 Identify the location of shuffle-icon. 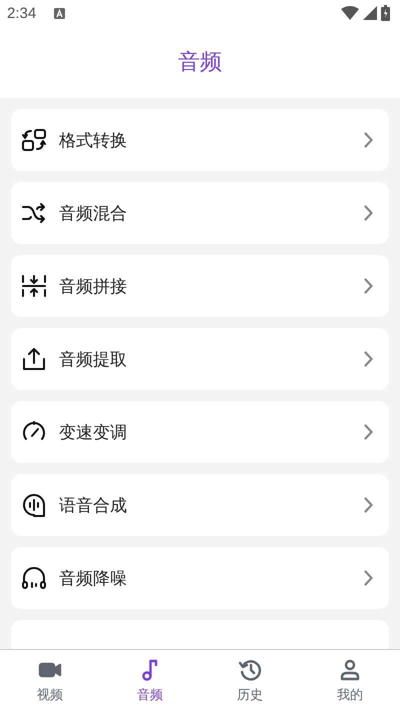
(34, 213).